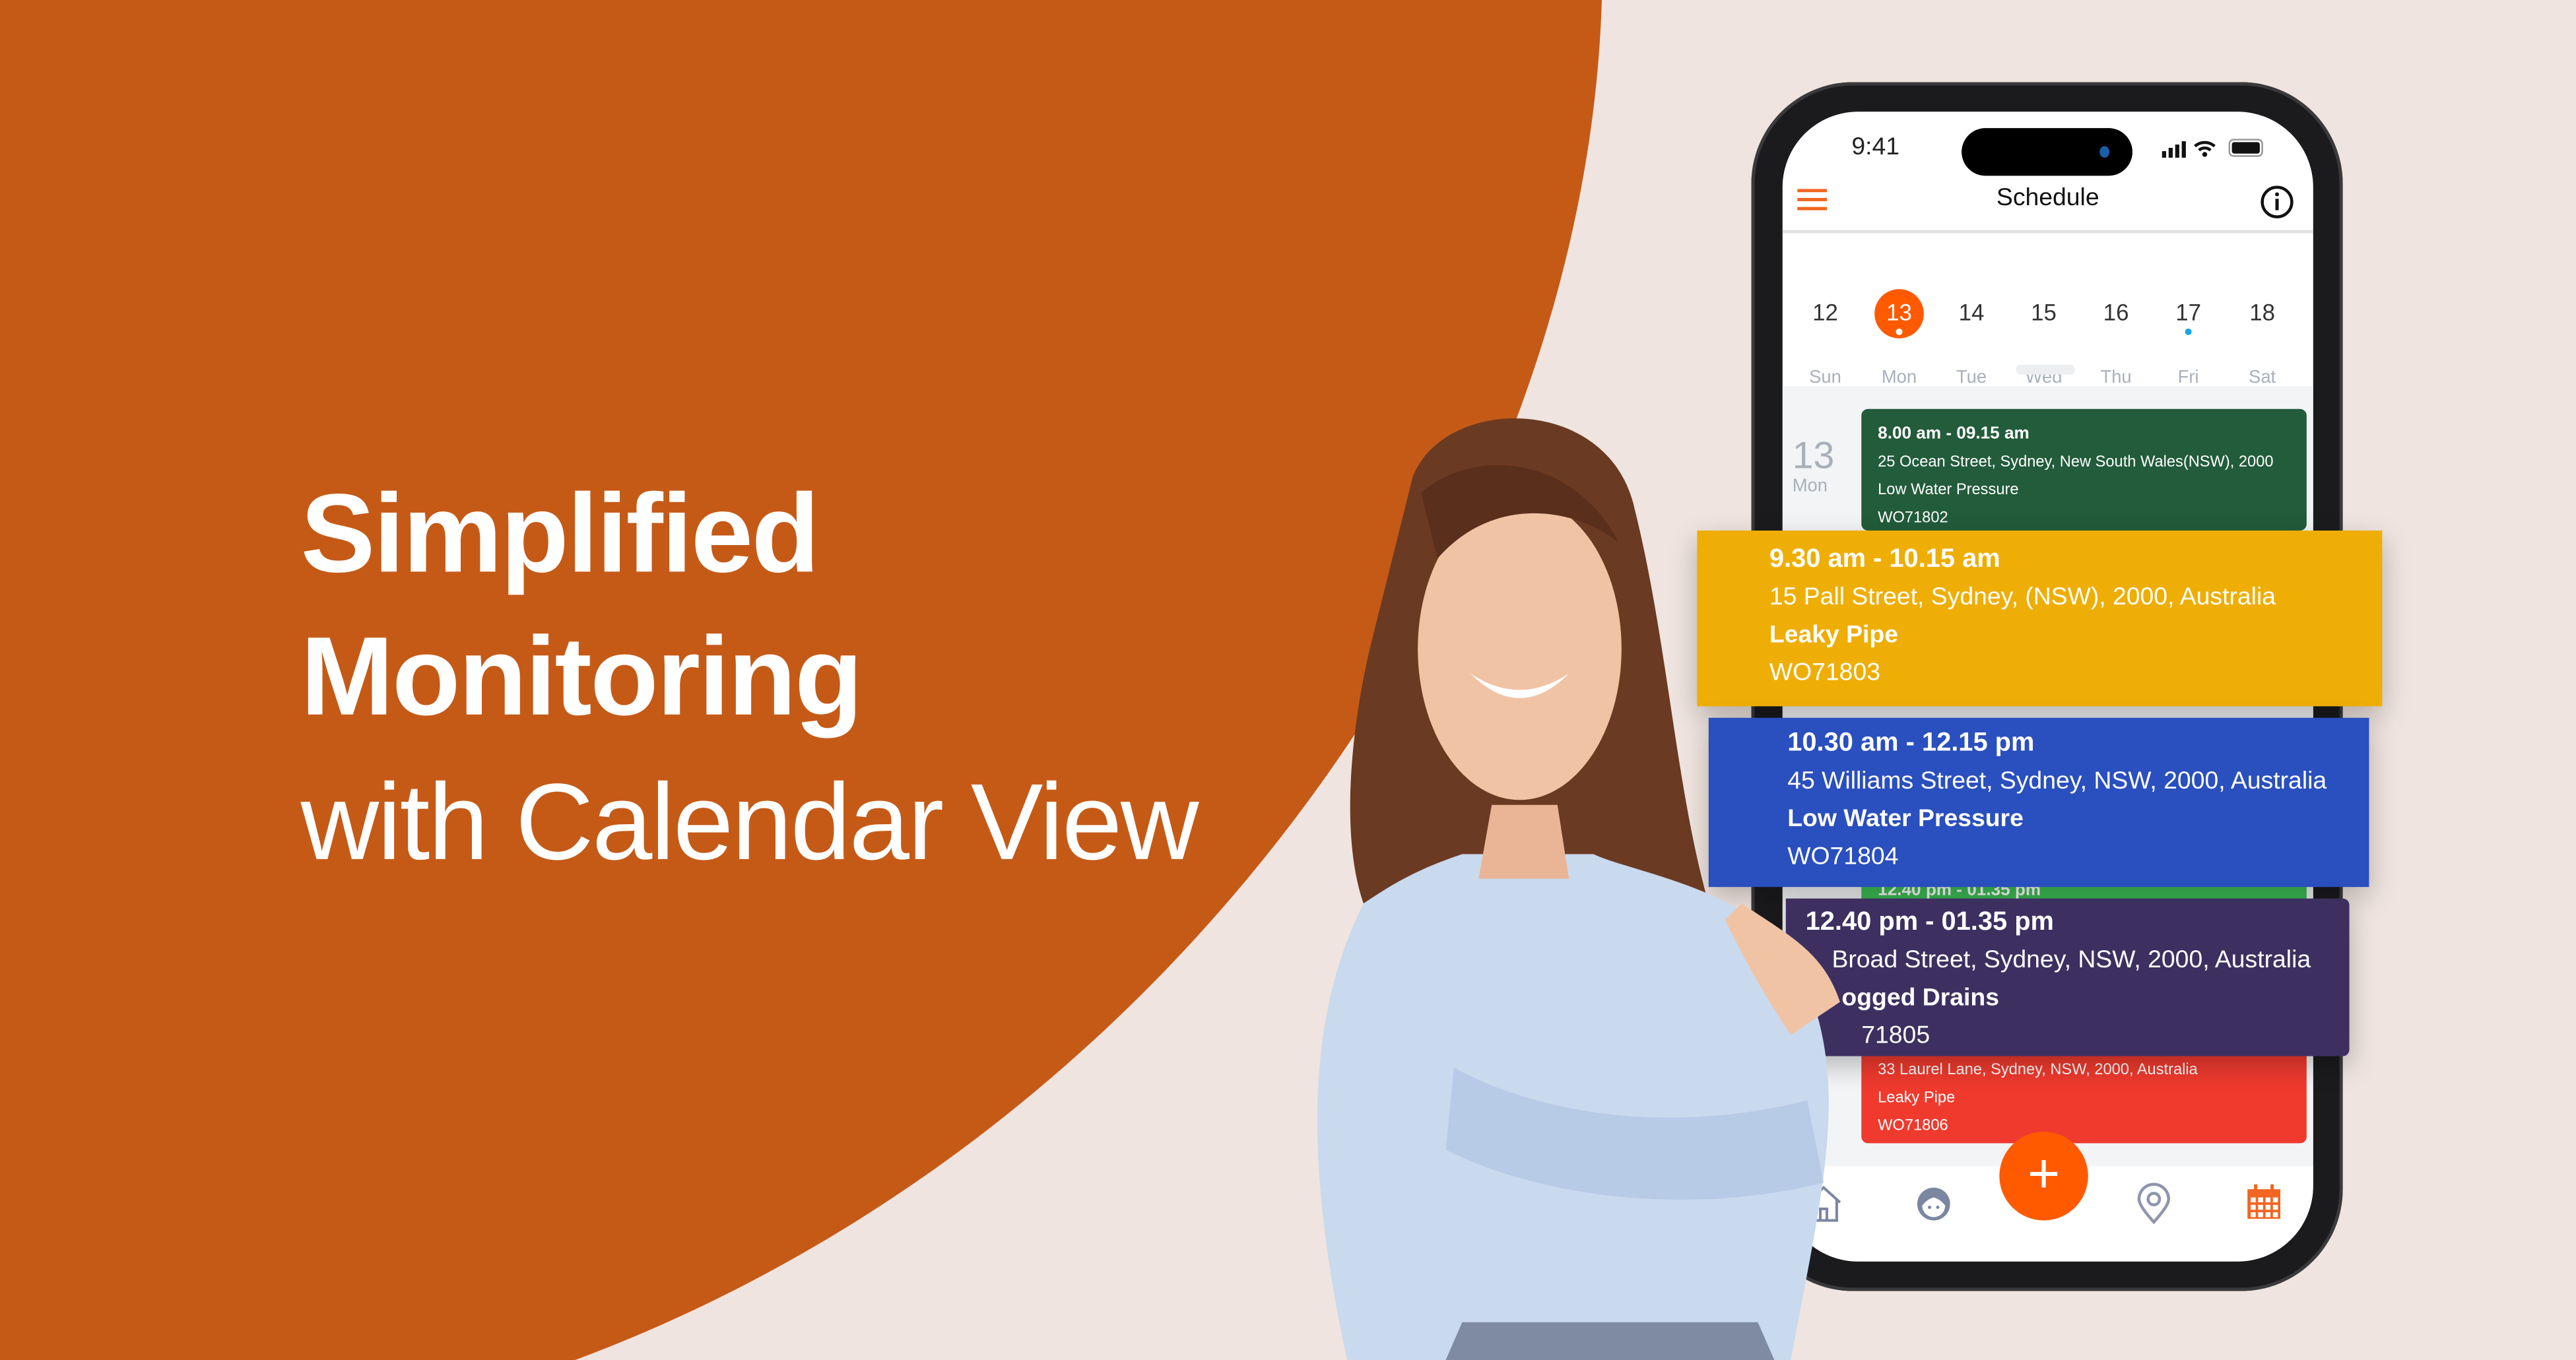 Image resolution: width=2576 pixels, height=1360 pixels. Describe the element at coordinates (2262, 378) in the screenshot. I see `weekday-sat: Sat` at that location.